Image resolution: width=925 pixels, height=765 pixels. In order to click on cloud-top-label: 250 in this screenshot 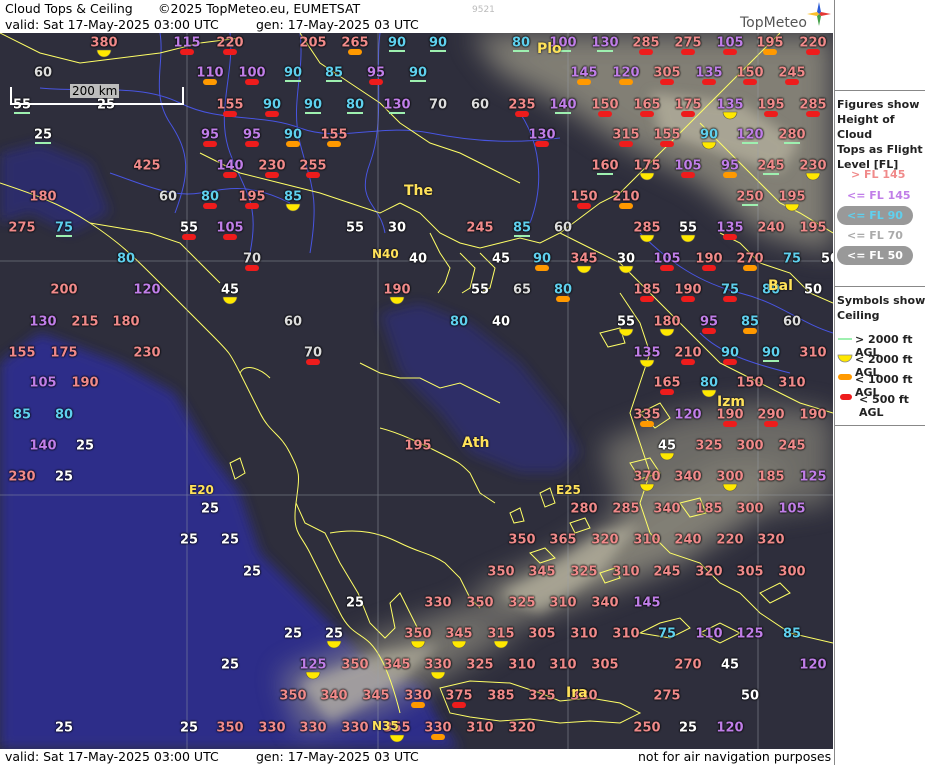, I will do `click(647, 728)`.